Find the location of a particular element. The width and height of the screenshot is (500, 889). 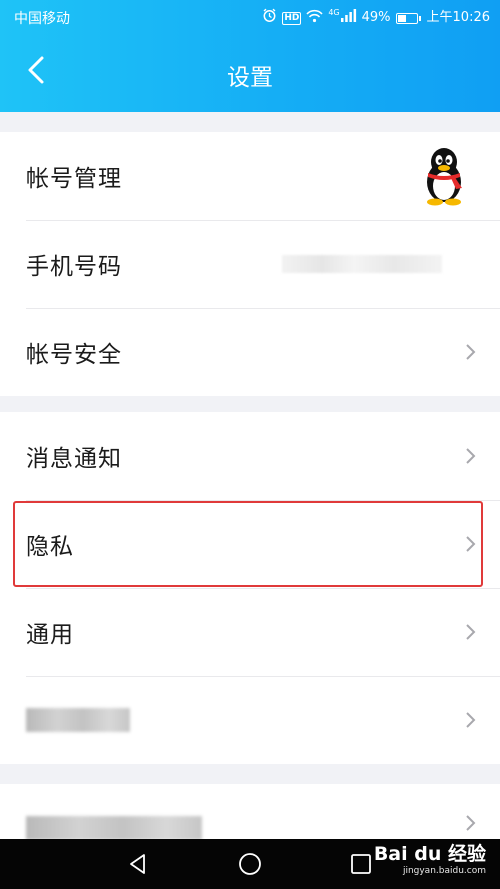

navigation-bar: 设置 is located at coordinates (250, 73).